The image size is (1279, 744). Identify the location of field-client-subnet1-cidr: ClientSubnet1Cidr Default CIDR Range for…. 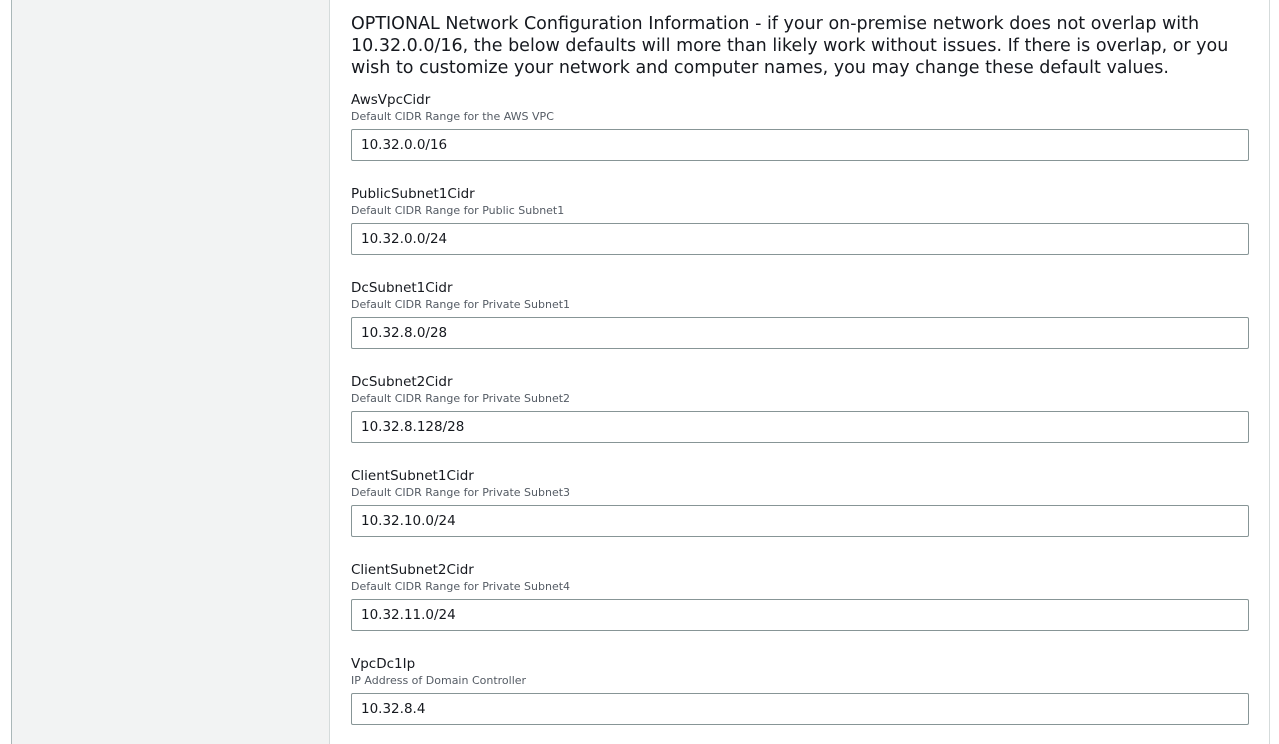
(800, 502).